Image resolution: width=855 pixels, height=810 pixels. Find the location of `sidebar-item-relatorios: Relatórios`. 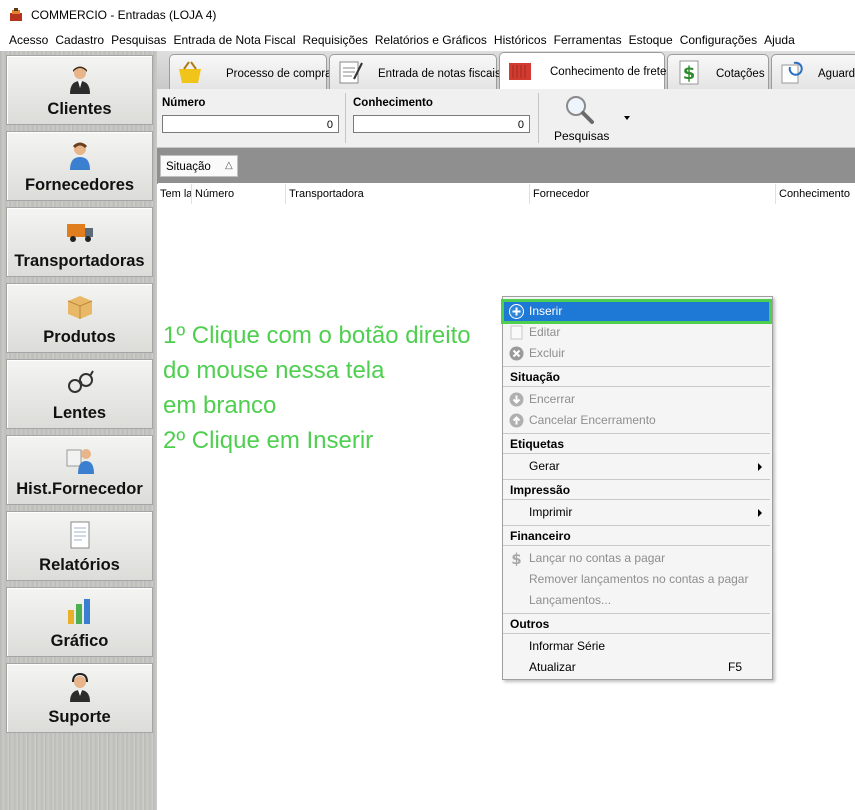

sidebar-item-relatorios: Relatórios is located at coordinates (79, 546).